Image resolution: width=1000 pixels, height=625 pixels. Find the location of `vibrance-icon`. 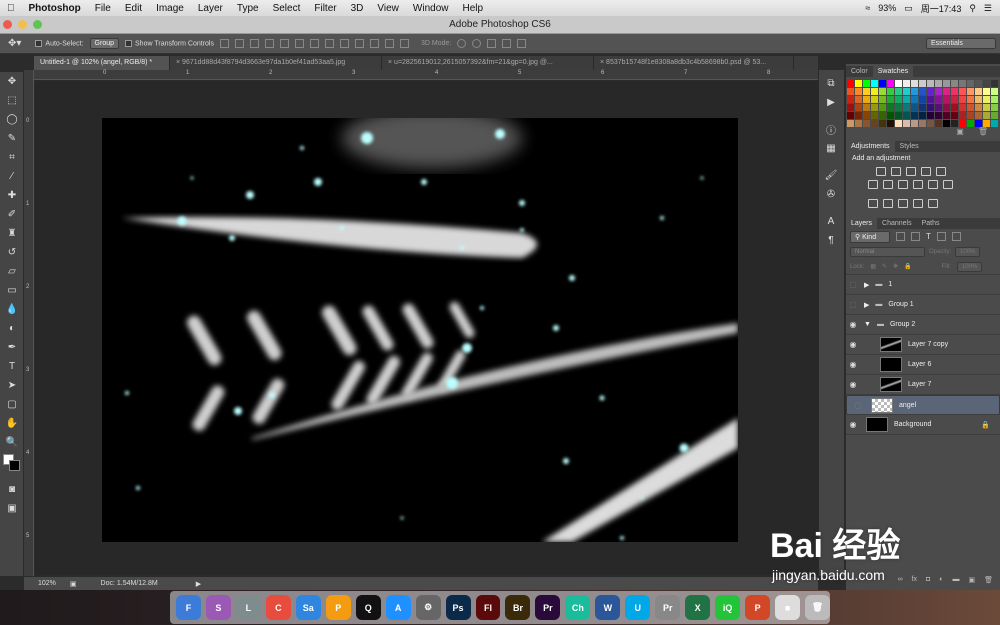

vibrance-icon is located at coordinates (941, 171).